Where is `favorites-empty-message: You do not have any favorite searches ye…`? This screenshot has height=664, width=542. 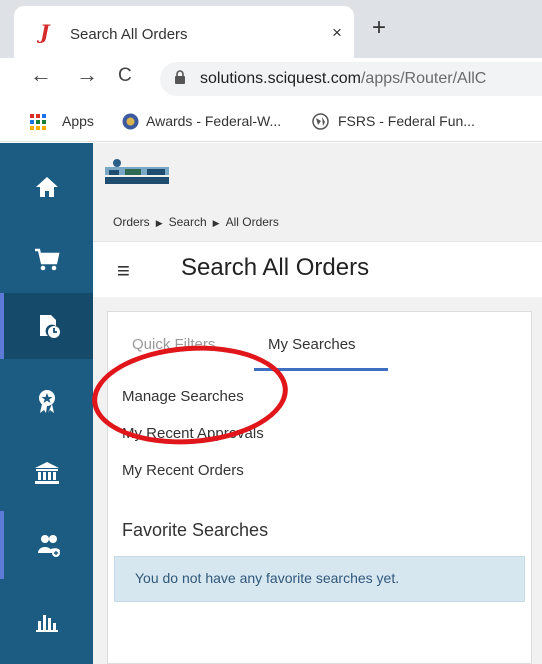
favorites-empty-message: You do not have any favorite searches ye… is located at coordinates (319, 579).